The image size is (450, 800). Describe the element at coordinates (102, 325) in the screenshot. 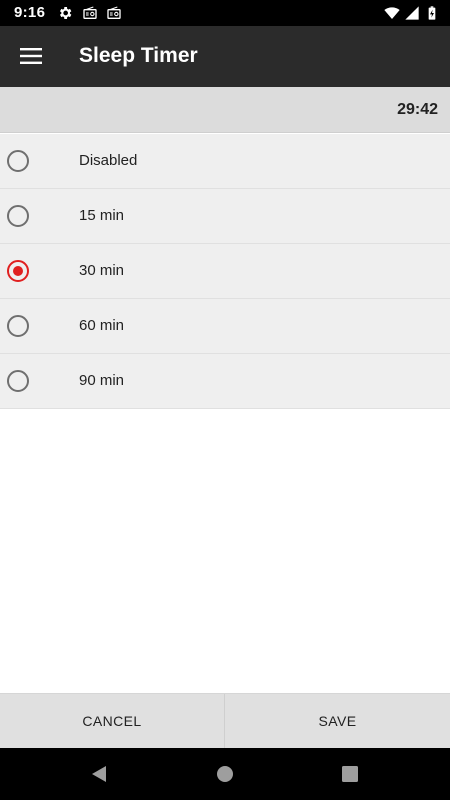

I see `option-label: 60 min` at that location.